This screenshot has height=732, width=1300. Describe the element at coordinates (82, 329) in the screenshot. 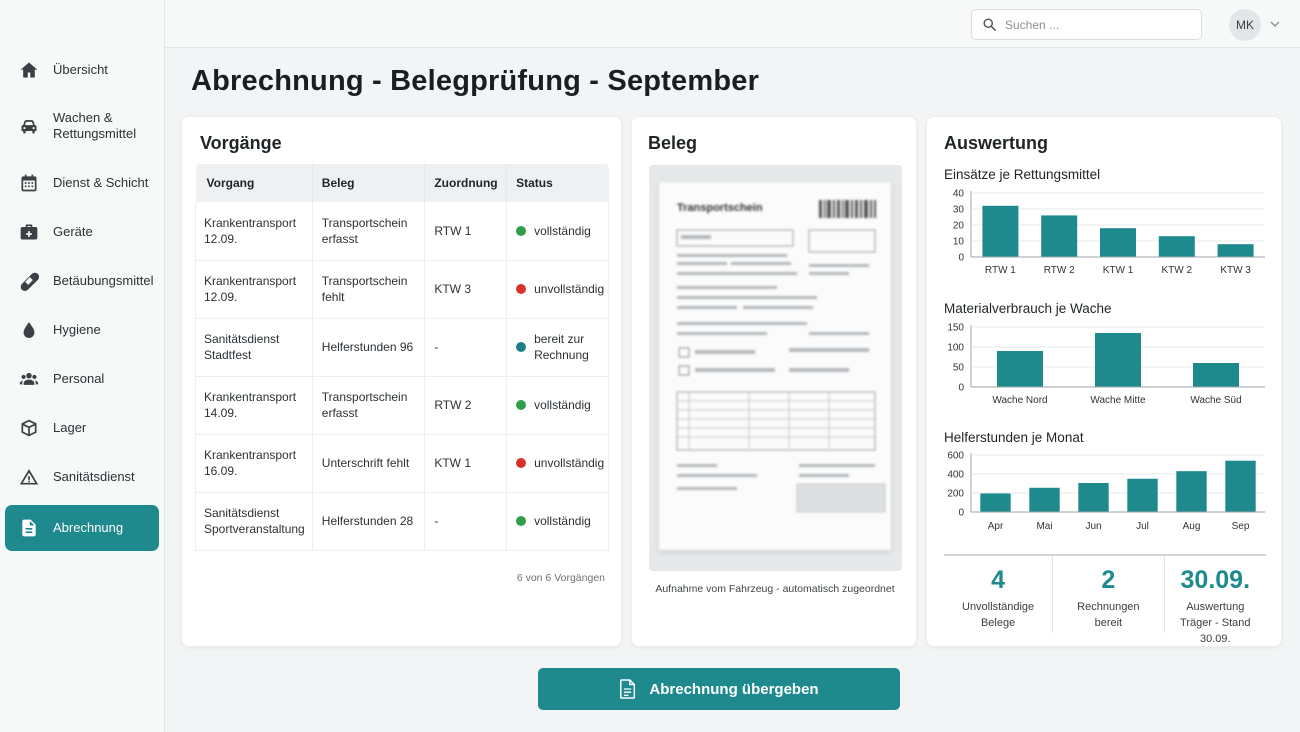

I see `sidebar-item-hygiene: Hygiene` at that location.